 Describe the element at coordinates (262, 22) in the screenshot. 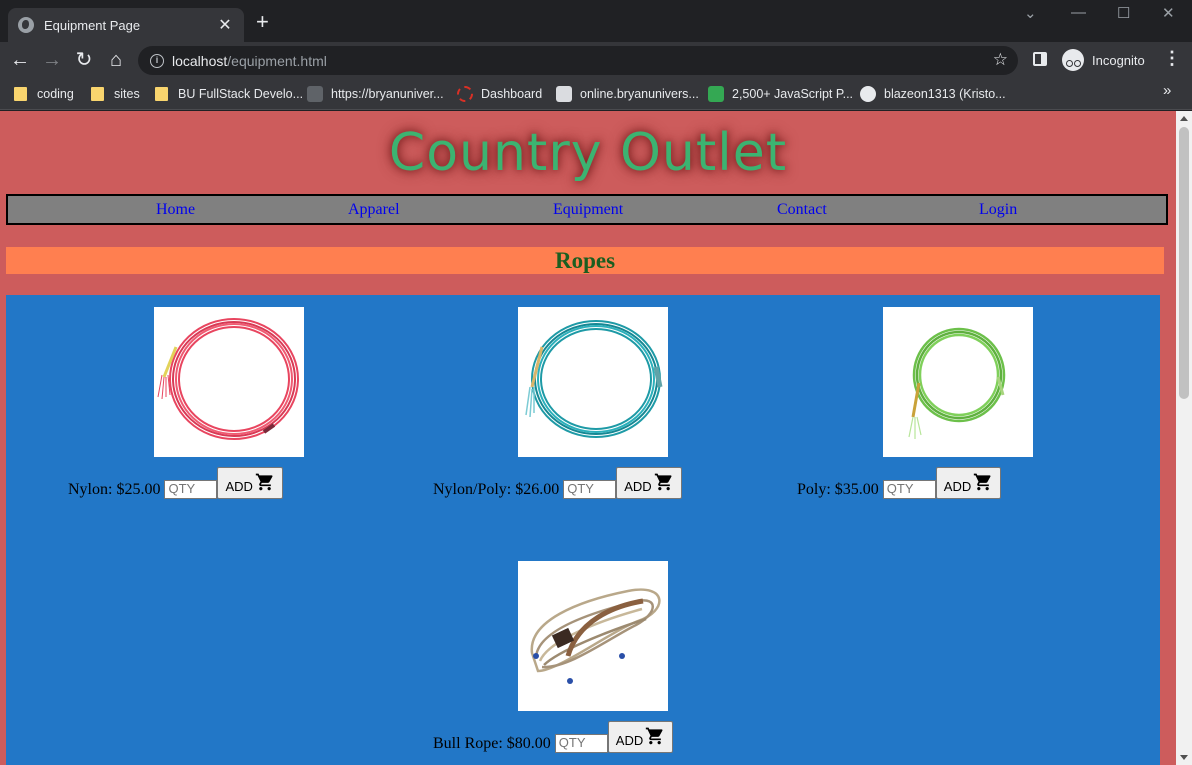

I see `new-tab-icon: +` at that location.